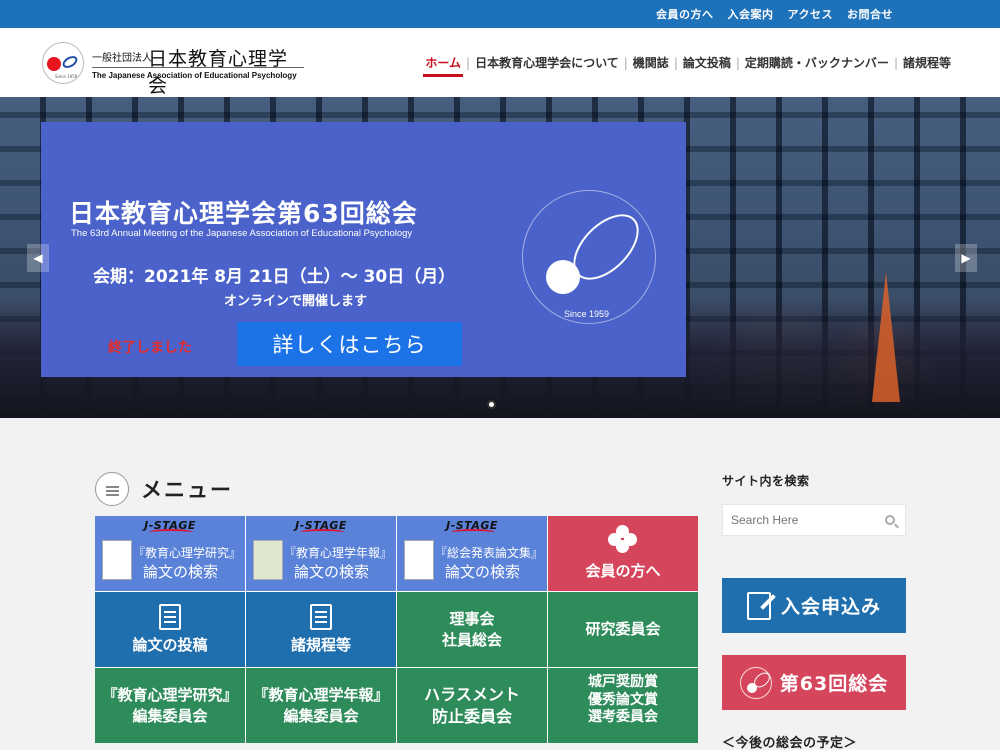 Image resolution: width=1000 pixels, height=750 pixels. Describe the element at coordinates (834, 684) in the screenshot. I see `meeting-label: 第63回総会` at that location.